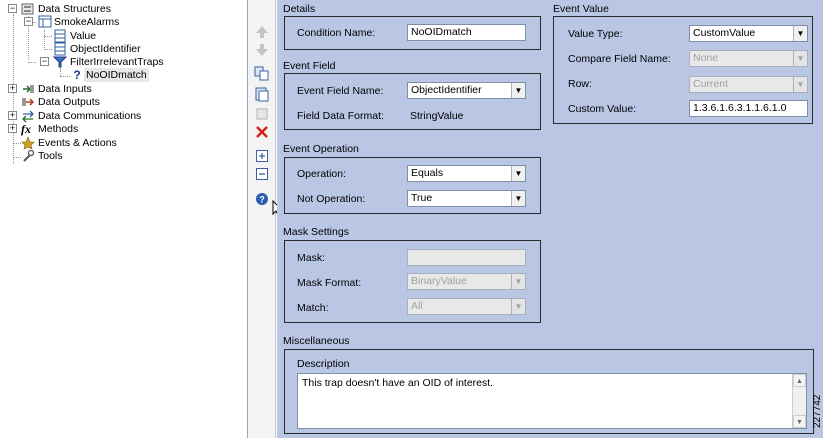  What do you see at coordinates (45, 22) in the screenshot?
I see `table-icon` at bounding box center [45, 22].